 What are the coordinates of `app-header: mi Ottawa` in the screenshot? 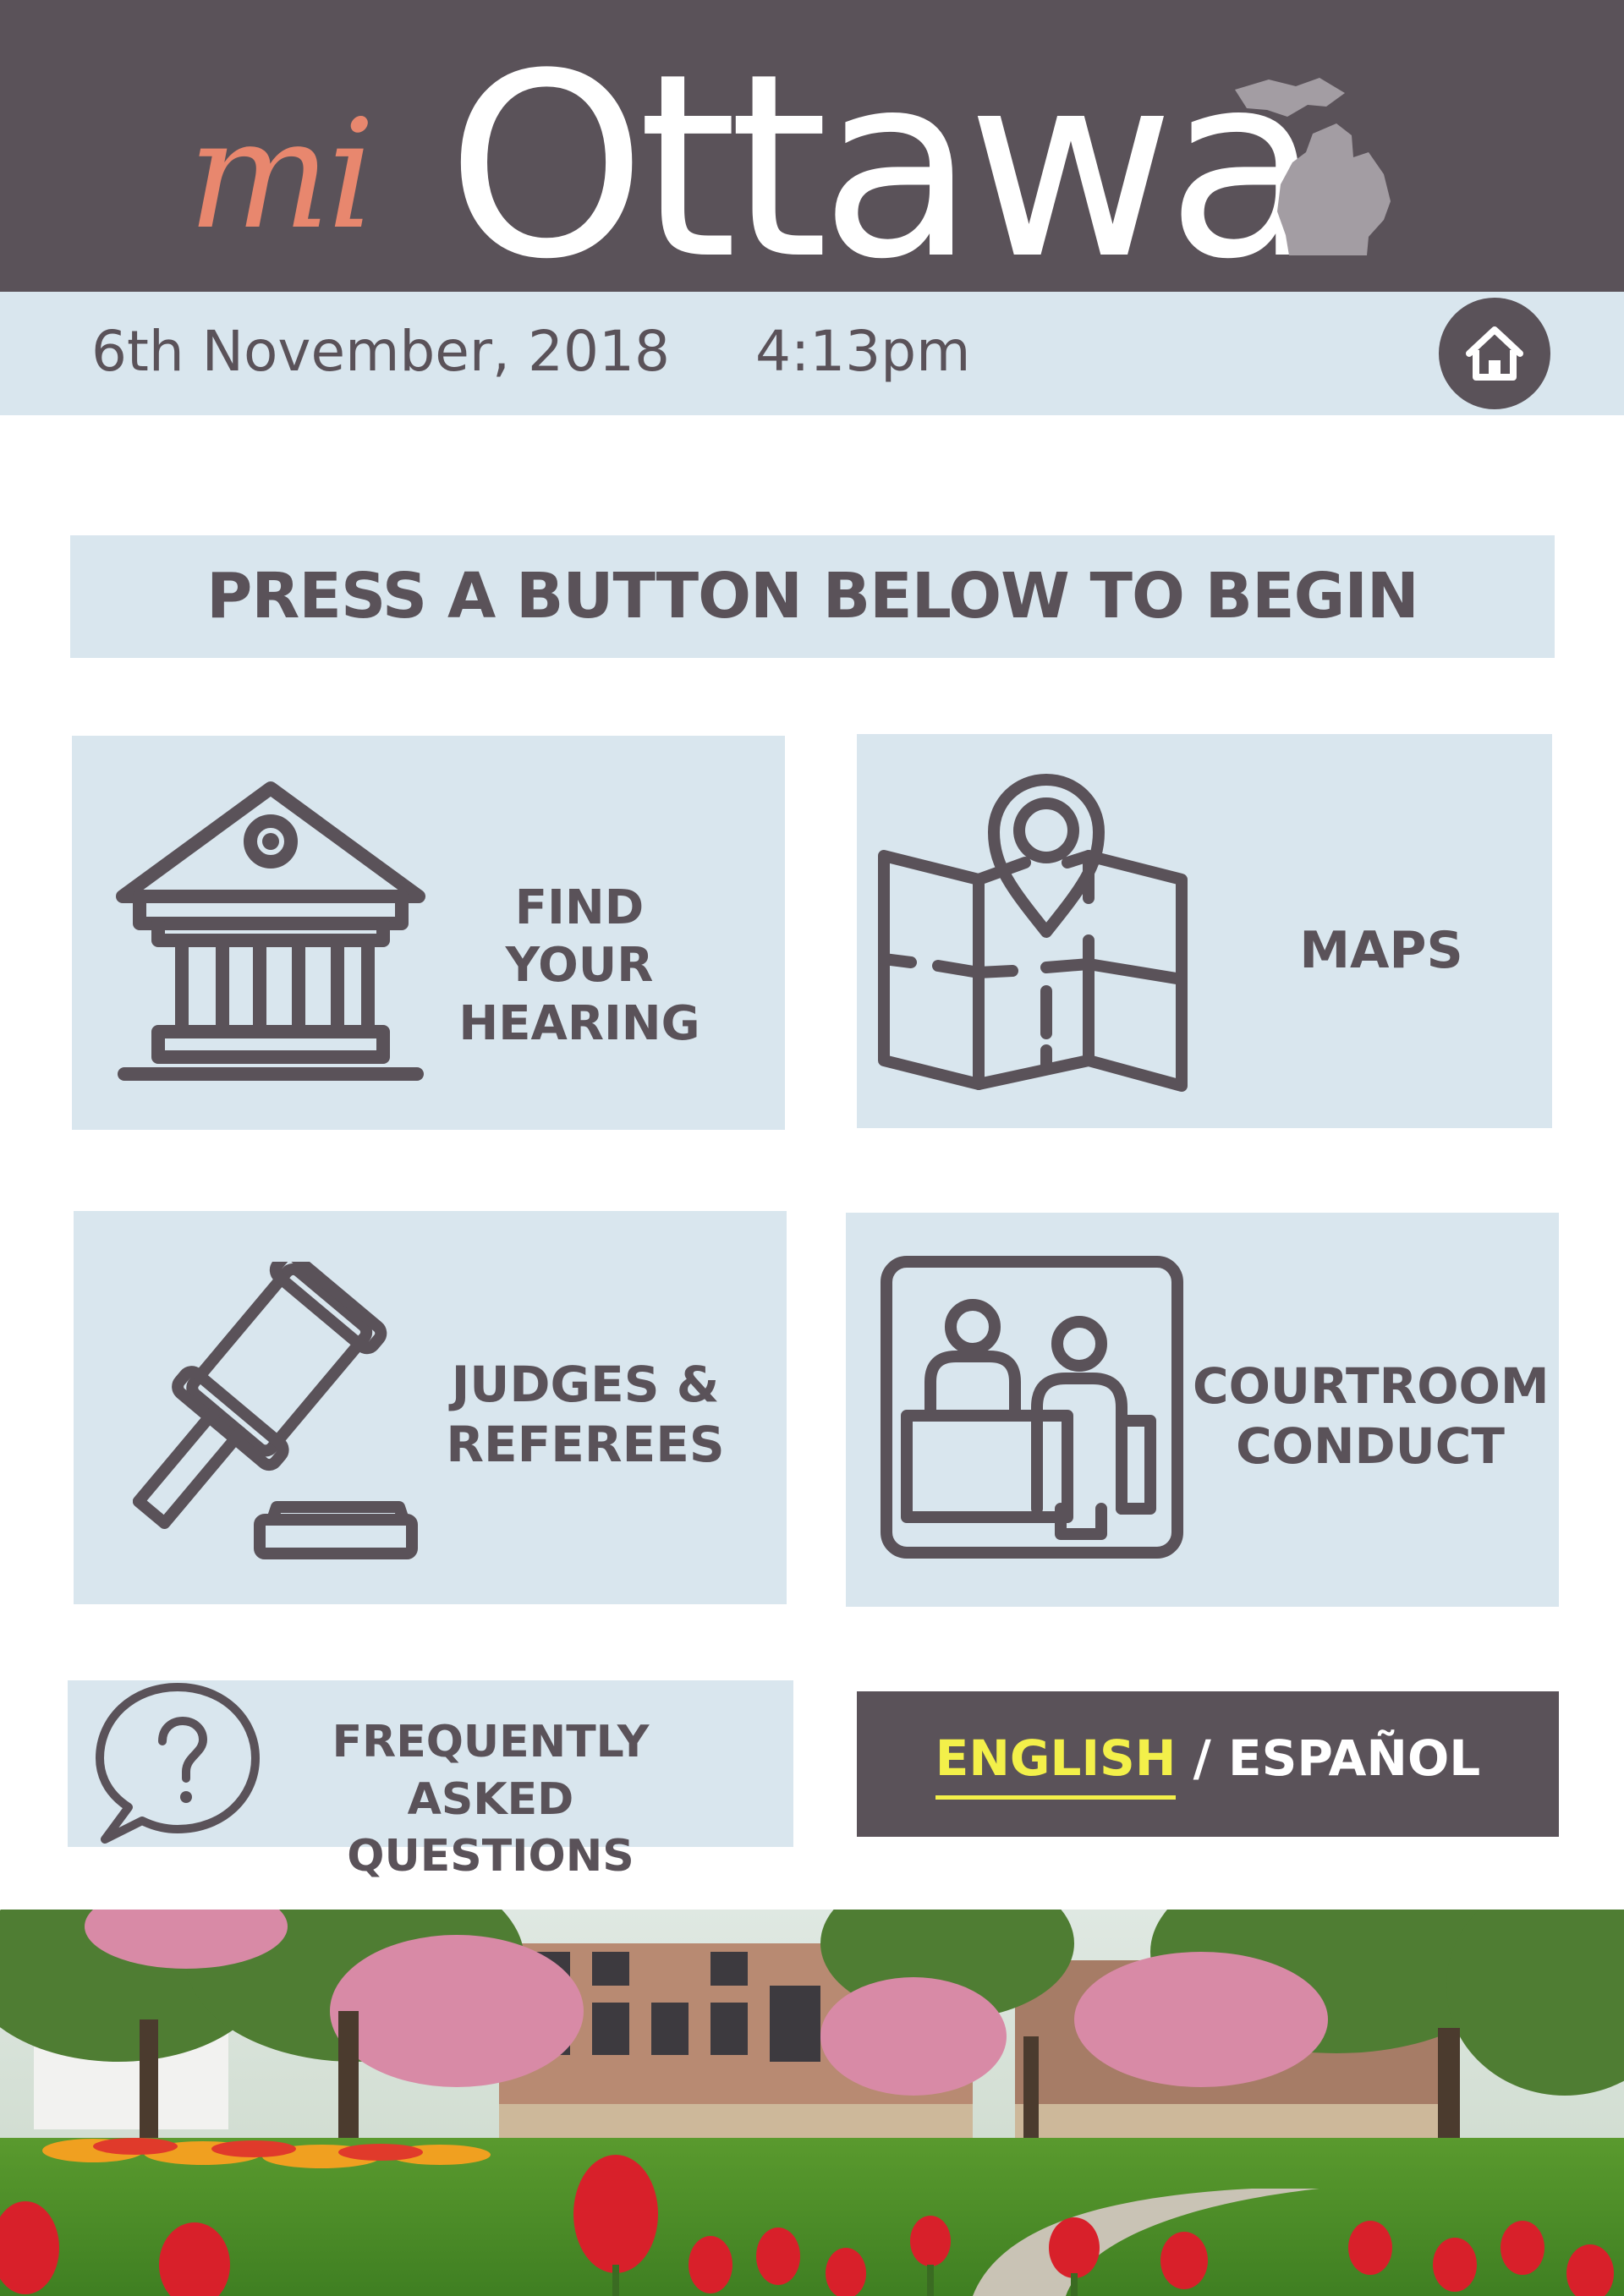 It's located at (812, 157).